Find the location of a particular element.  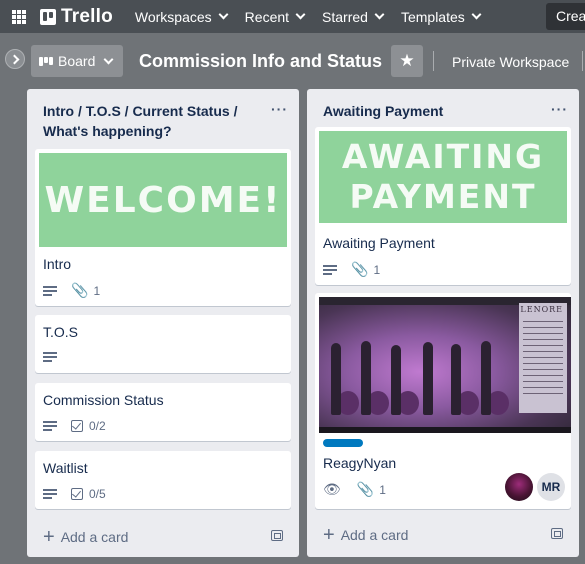

card-intro: WELCOME! Intro 📎 1 is located at coordinates (163, 227).